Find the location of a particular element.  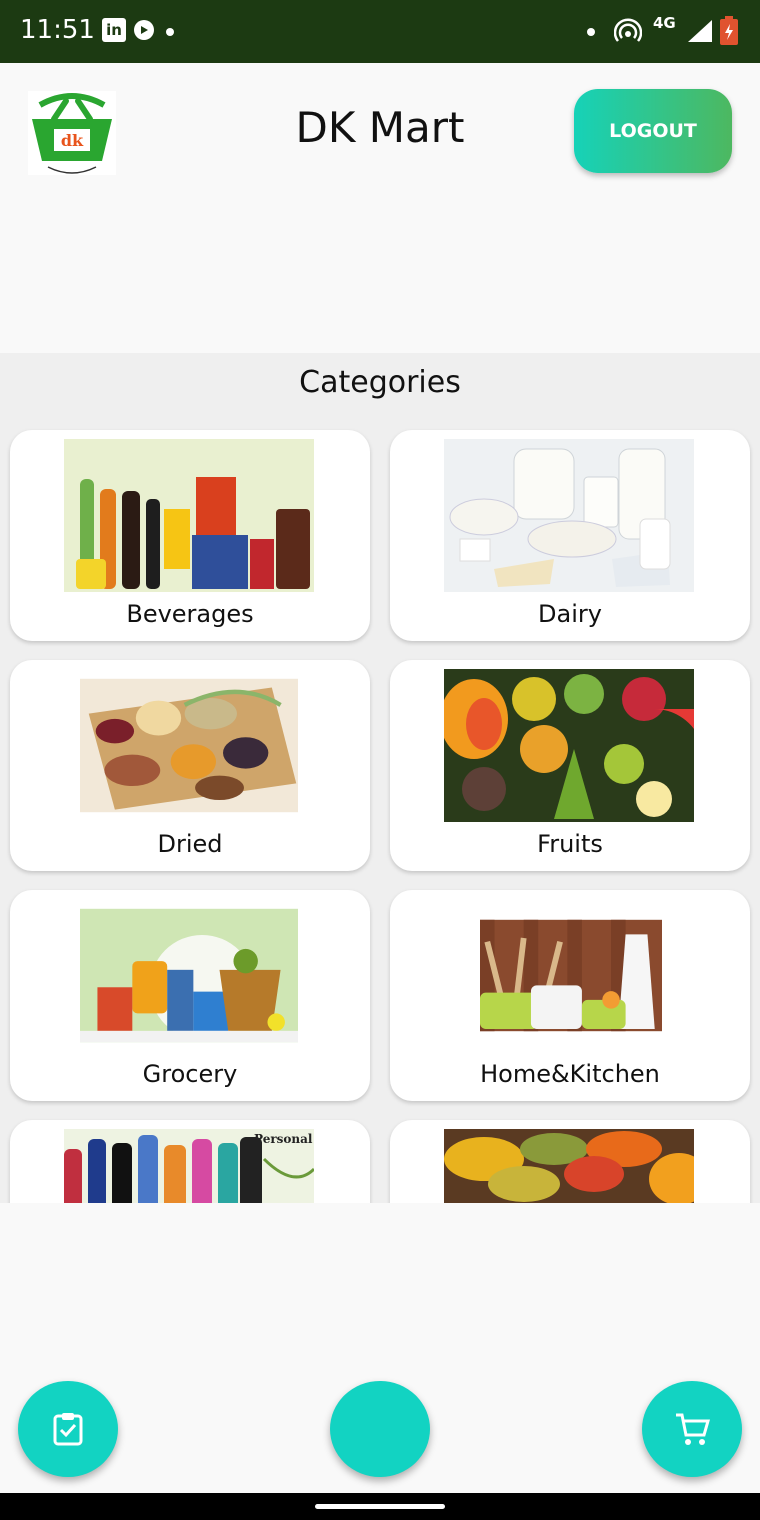

categories-heading: Categories is located at coordinates (380, 382).